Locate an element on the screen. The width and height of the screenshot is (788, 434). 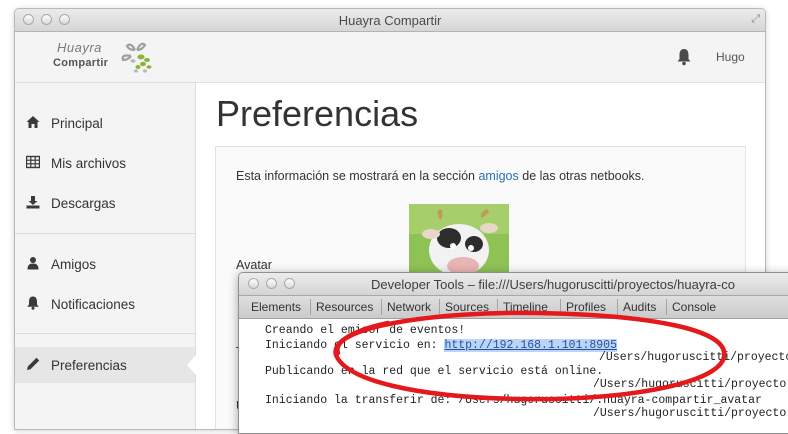
tab-sources: Sources is located at coordinates (467, 307).